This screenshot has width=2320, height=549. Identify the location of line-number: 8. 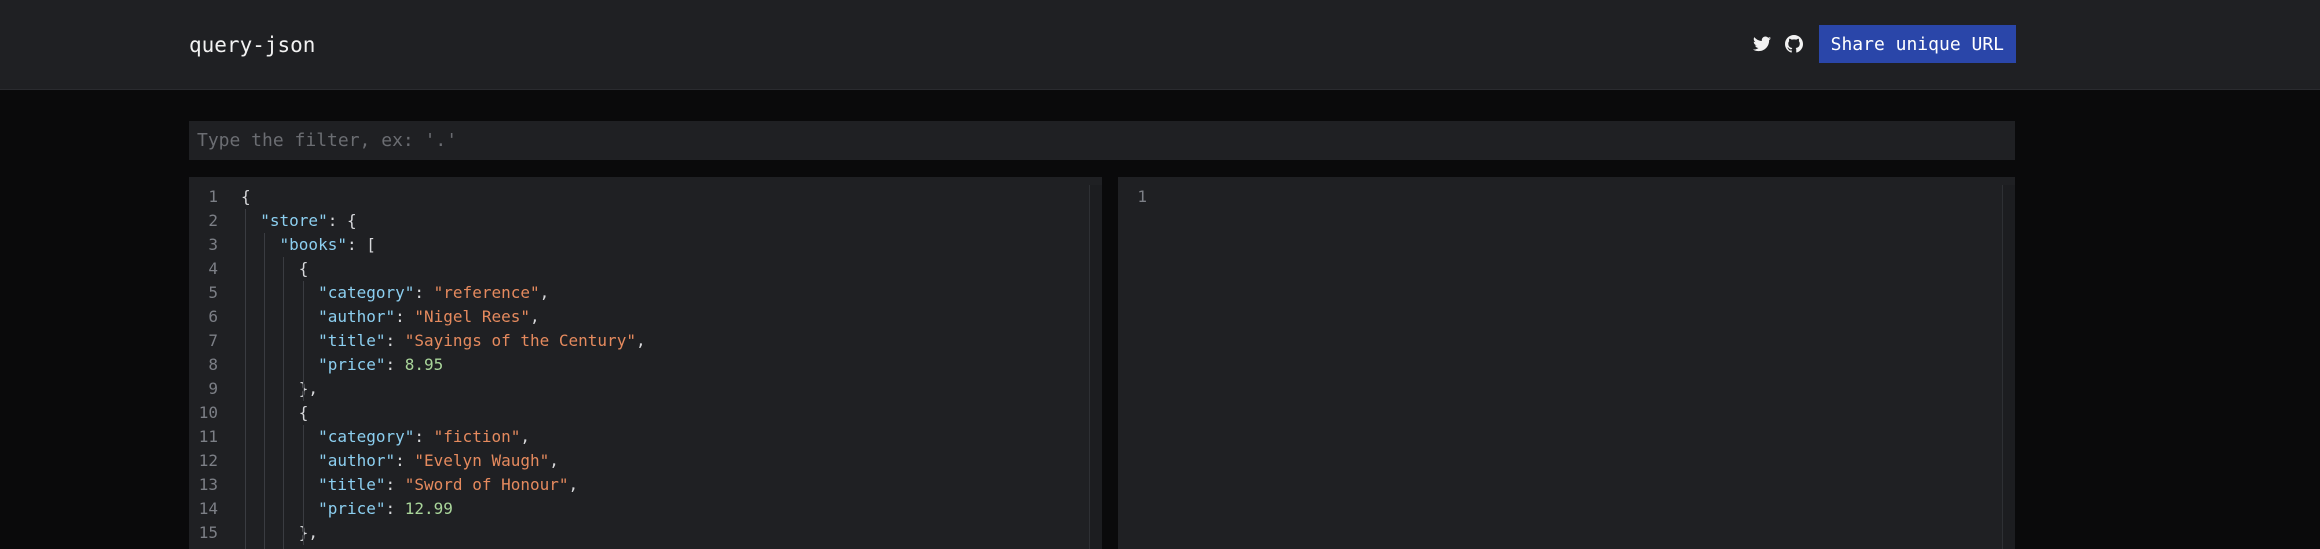
(213, 364).